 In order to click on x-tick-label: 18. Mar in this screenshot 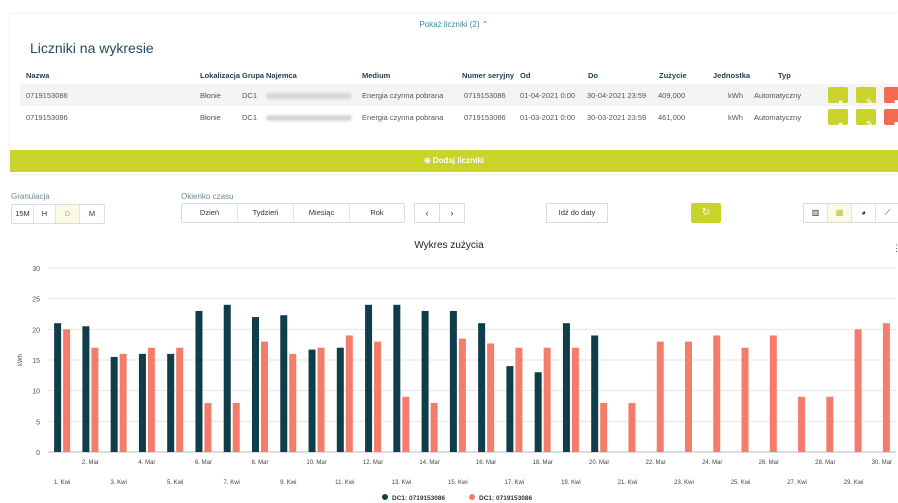, I will do `click(542, 463)`.